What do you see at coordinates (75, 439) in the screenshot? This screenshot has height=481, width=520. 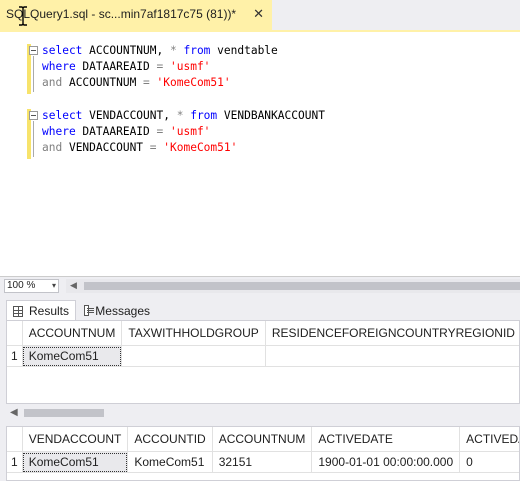 I see `column-header: VENDACCOUNT` at bounding box center [75, 439].